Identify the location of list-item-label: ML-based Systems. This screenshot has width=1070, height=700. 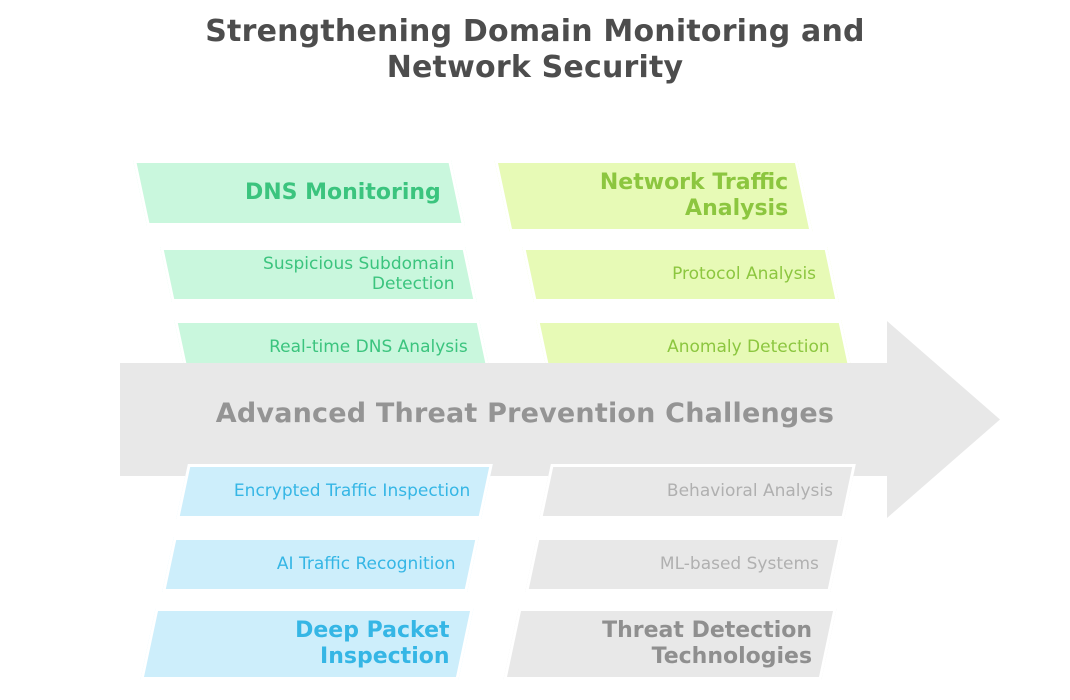
(739, 563).